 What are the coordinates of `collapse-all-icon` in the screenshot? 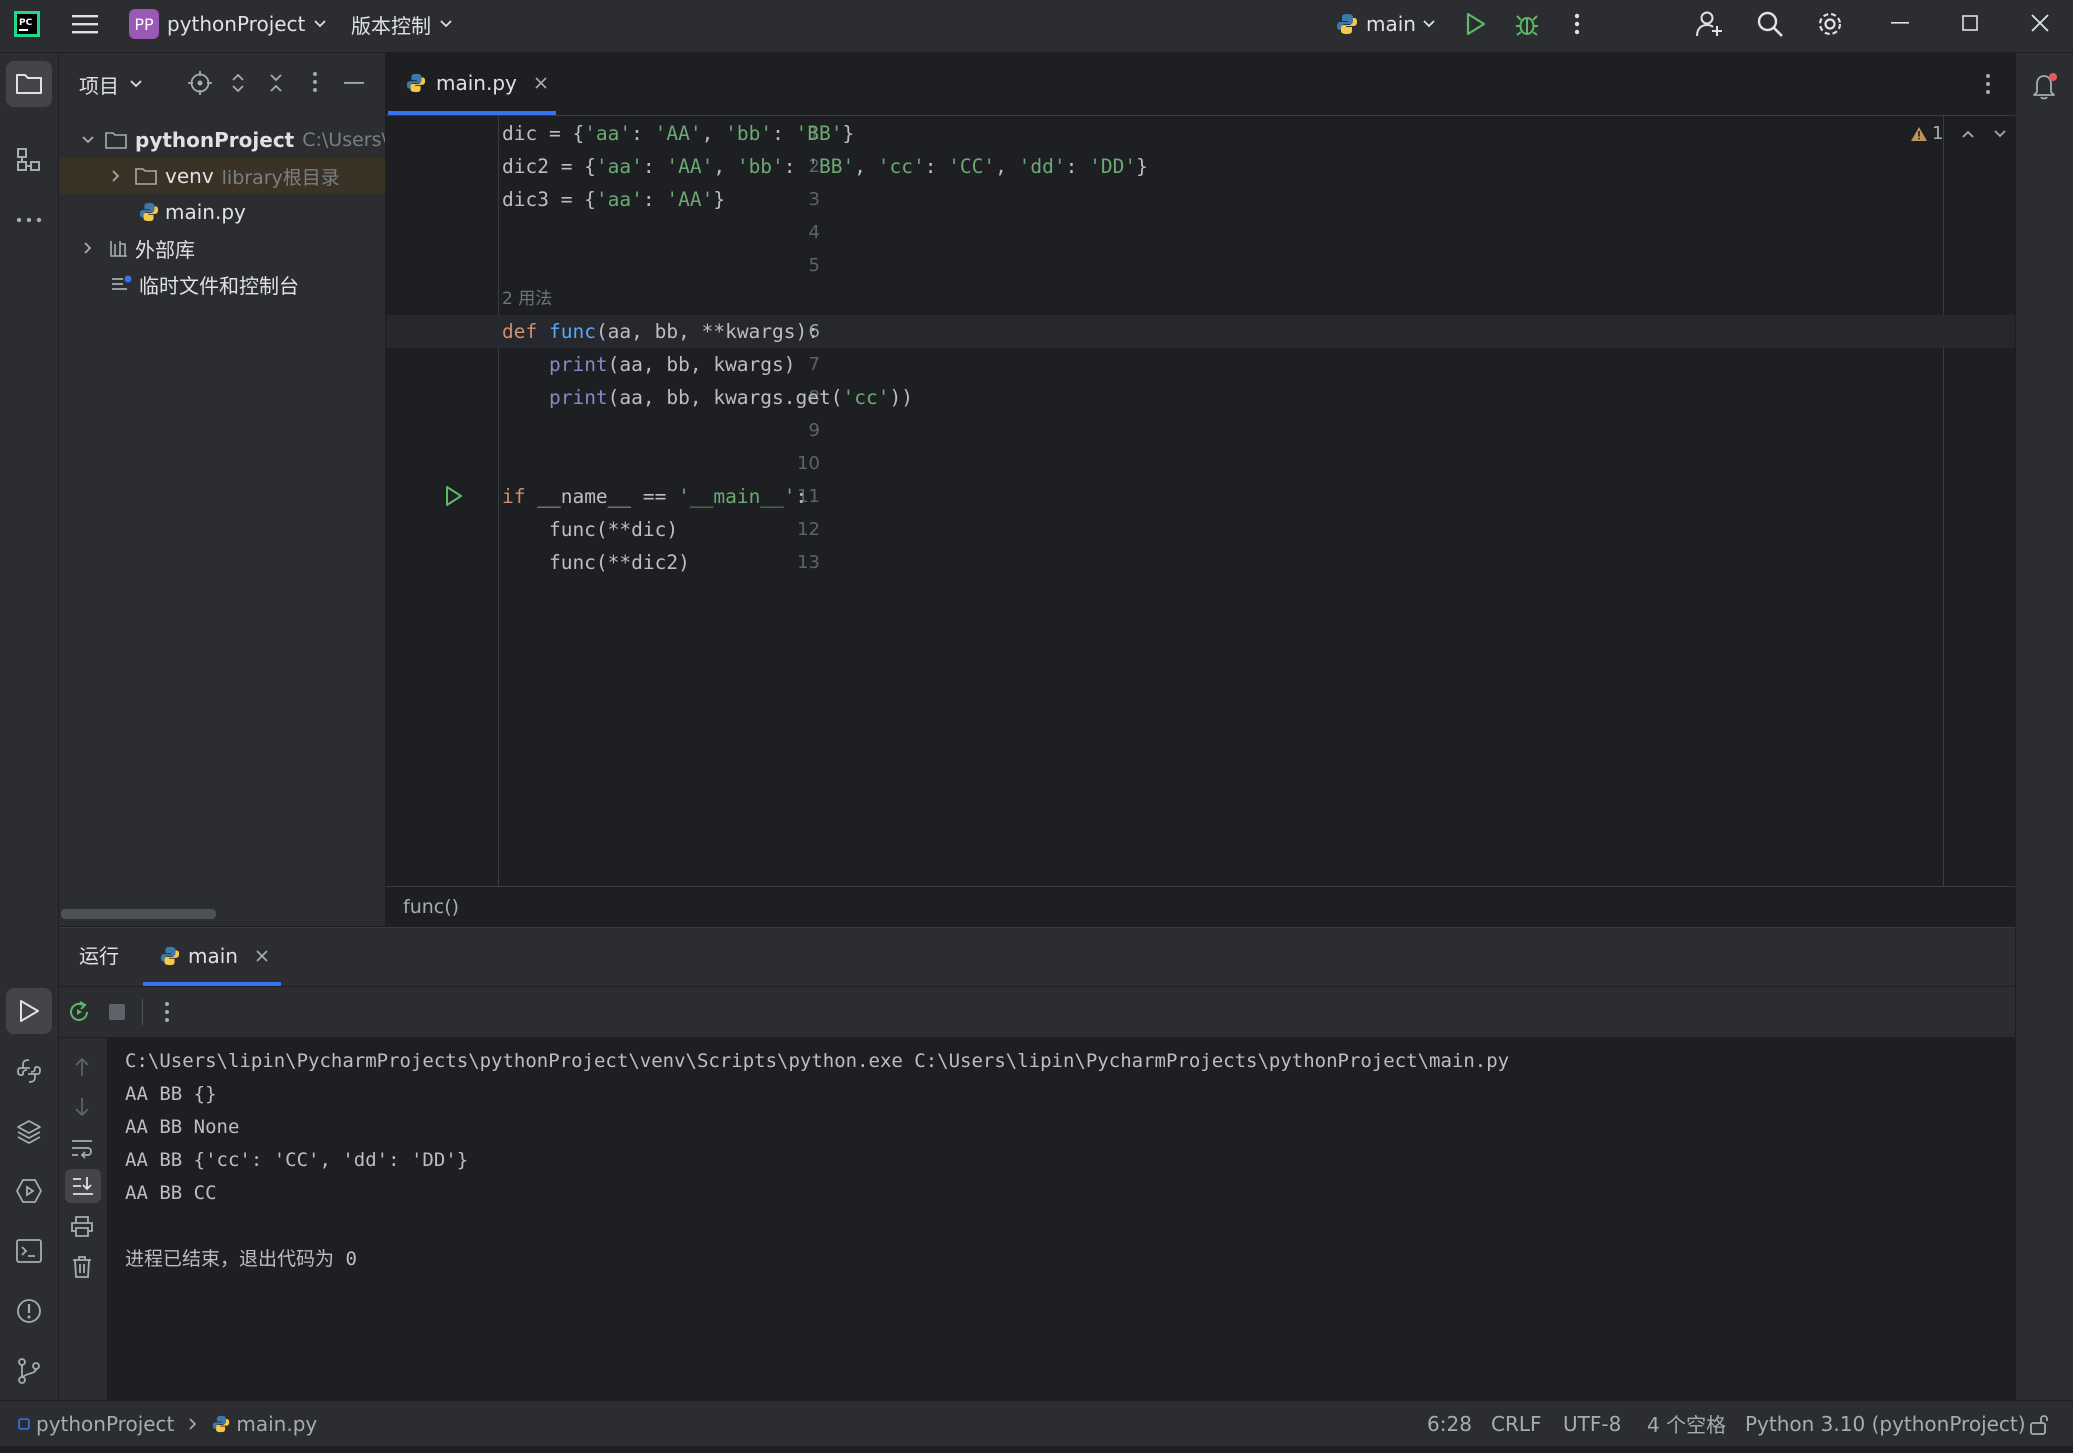 It's located at (276, 83).